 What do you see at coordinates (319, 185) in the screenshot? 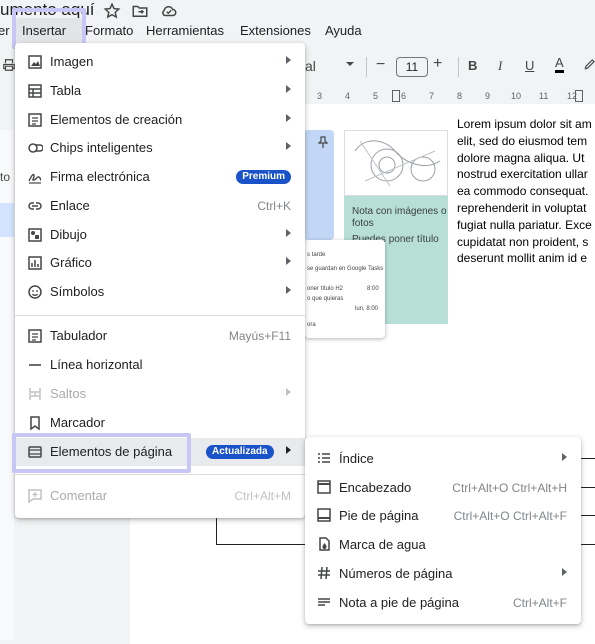
I see `blue-note-card` at bounding box center [319, 185].